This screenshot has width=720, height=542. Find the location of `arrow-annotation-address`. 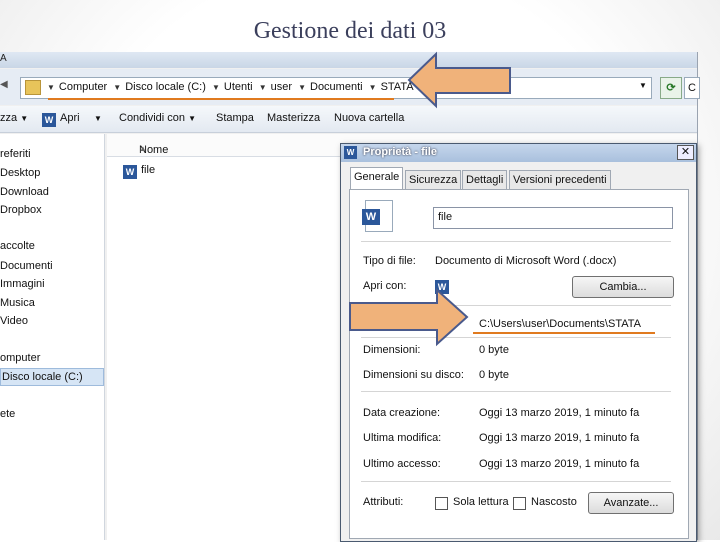

arrow-annotation-address is located at coordinates (459, 80).